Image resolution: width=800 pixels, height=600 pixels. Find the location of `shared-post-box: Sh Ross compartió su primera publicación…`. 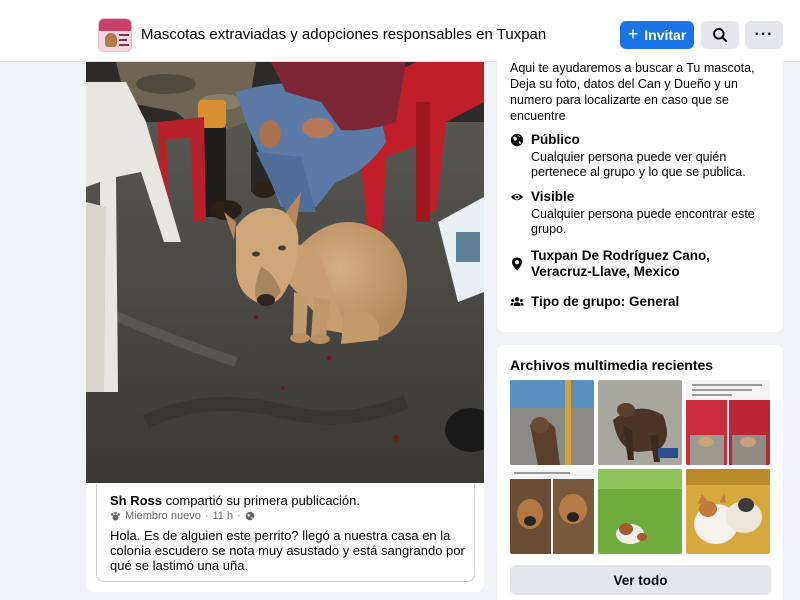

shared-post-box: Sh Ross compartió su primera publicación… is located at coordinates (285, 533).